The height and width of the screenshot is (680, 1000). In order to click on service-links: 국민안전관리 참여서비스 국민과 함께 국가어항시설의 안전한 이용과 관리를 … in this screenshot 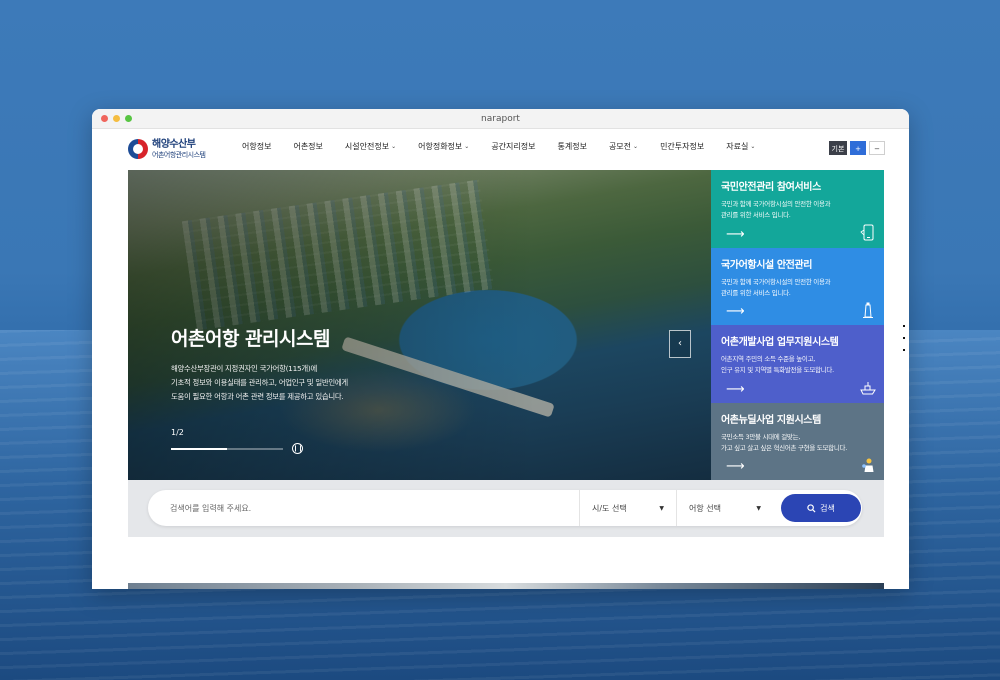, I will do `click(797, 325)`.